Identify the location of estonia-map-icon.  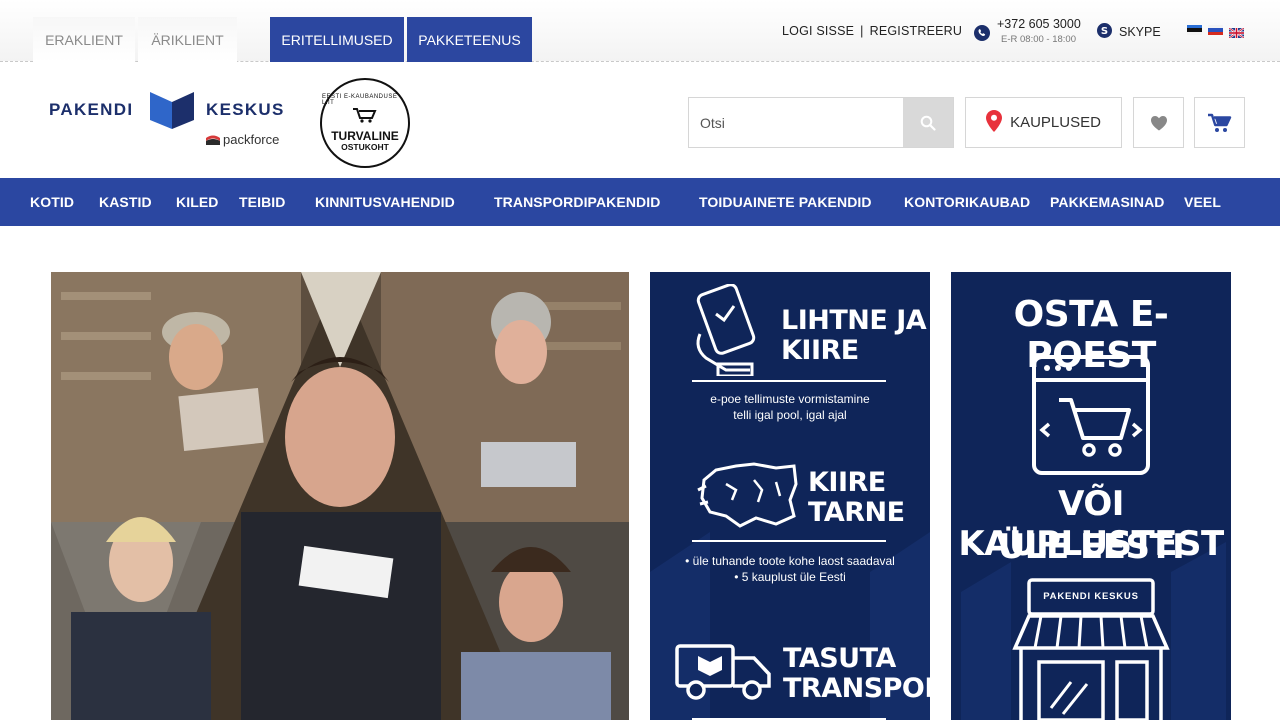
(748, 497).